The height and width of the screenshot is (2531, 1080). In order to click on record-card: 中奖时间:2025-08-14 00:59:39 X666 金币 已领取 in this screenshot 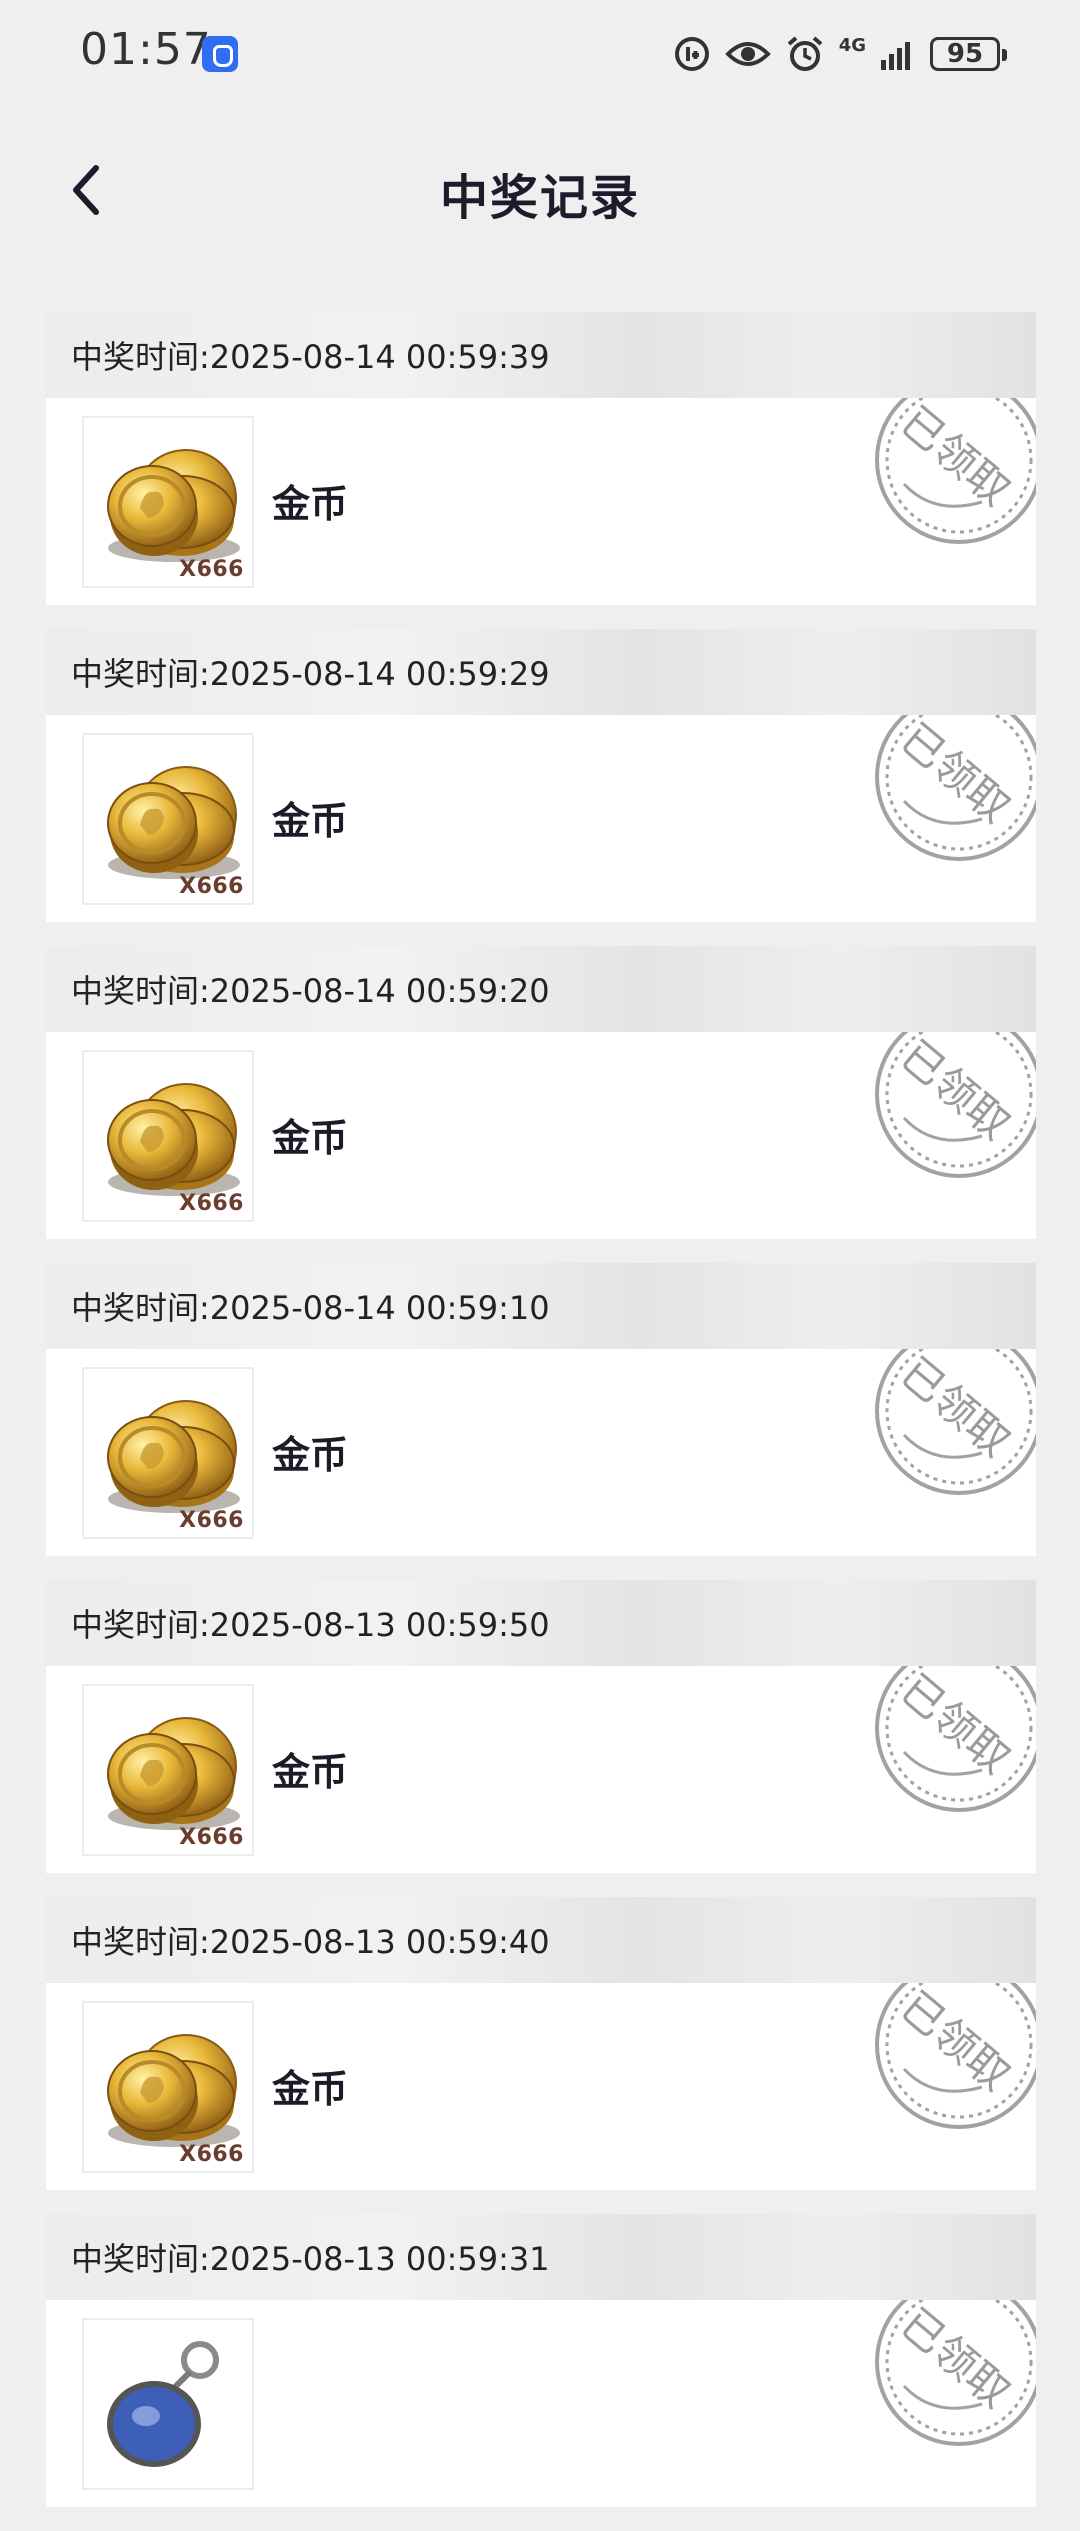, I will do `click(541, 458)`.